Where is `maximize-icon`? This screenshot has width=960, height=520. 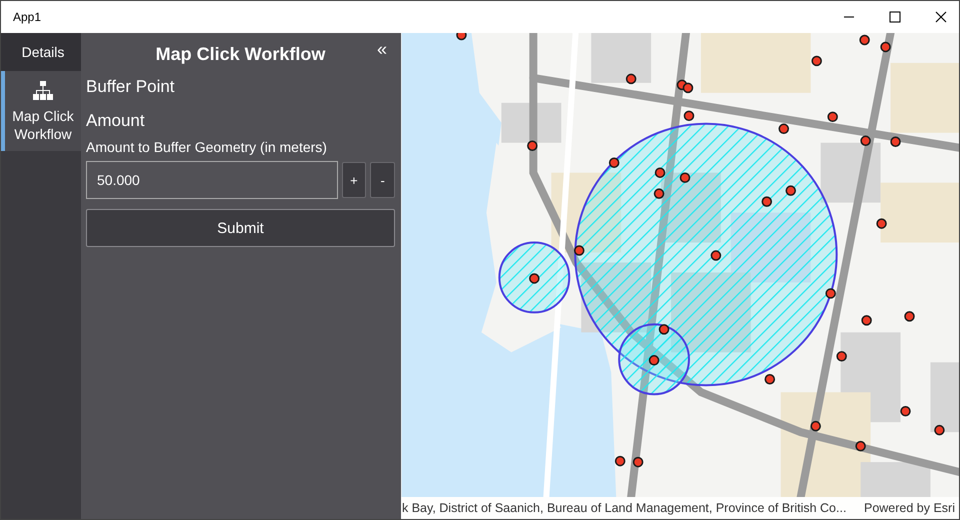
maximize-icon is located at coordinates (895, 17).